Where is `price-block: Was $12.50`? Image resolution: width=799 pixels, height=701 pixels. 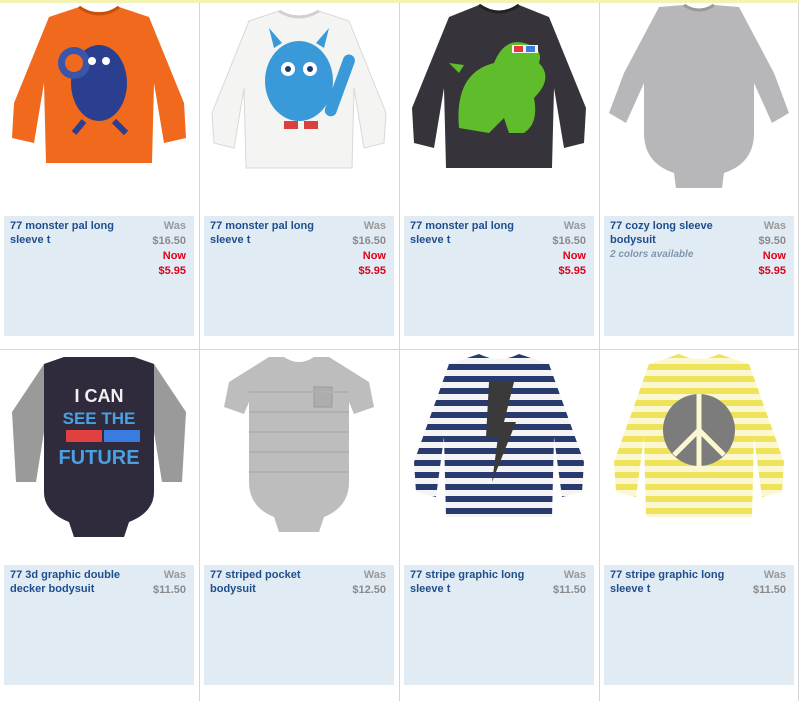
price-block: Was $12.50 is located at coordinates (369, 583).